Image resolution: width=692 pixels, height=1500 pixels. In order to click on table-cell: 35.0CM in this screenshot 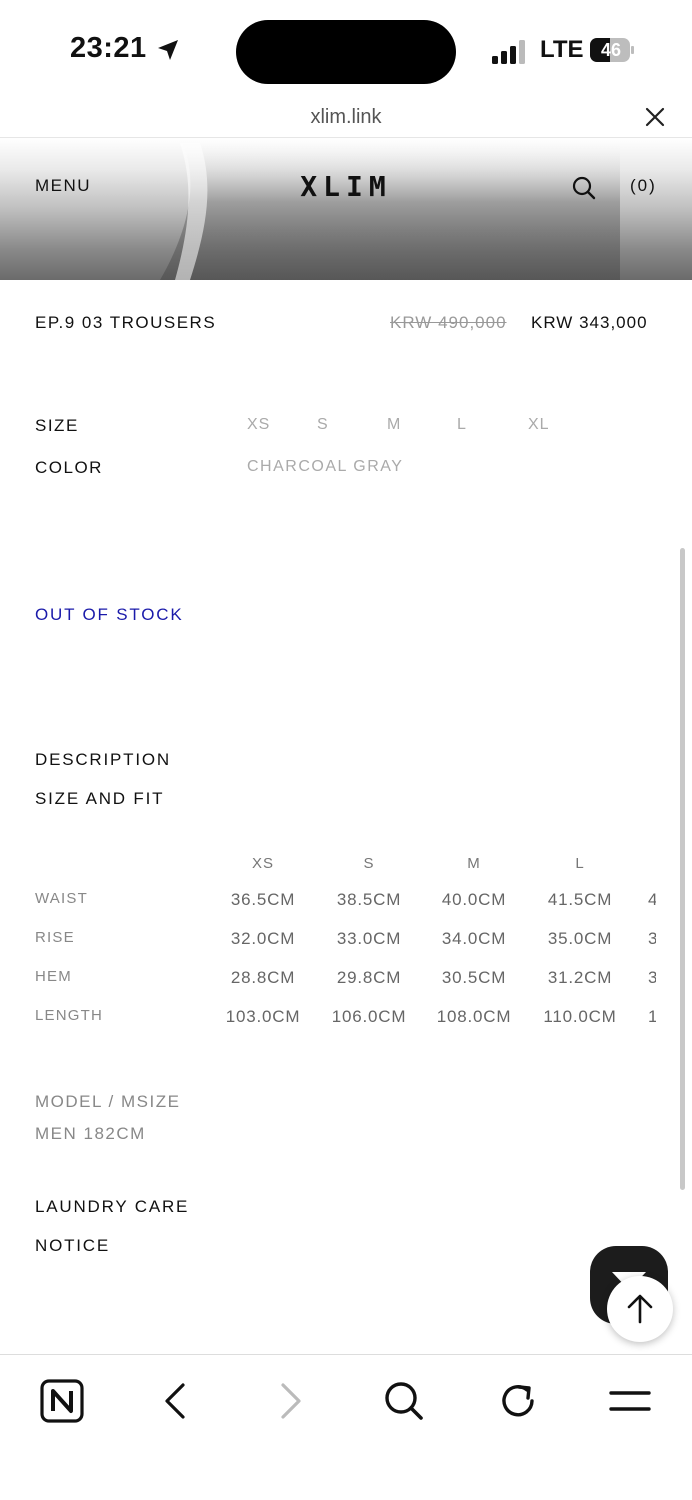, I will do `click(580, 938)`.